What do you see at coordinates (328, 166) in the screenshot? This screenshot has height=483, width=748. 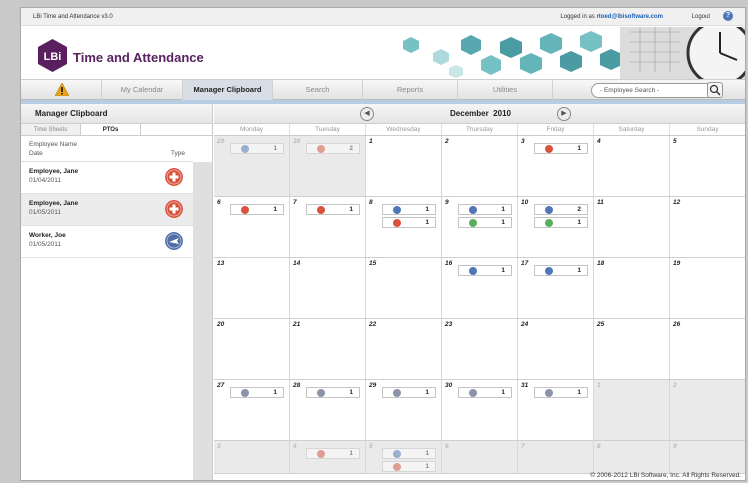 I see `calendar-day: 30 2` at bounding box center [328, 166].